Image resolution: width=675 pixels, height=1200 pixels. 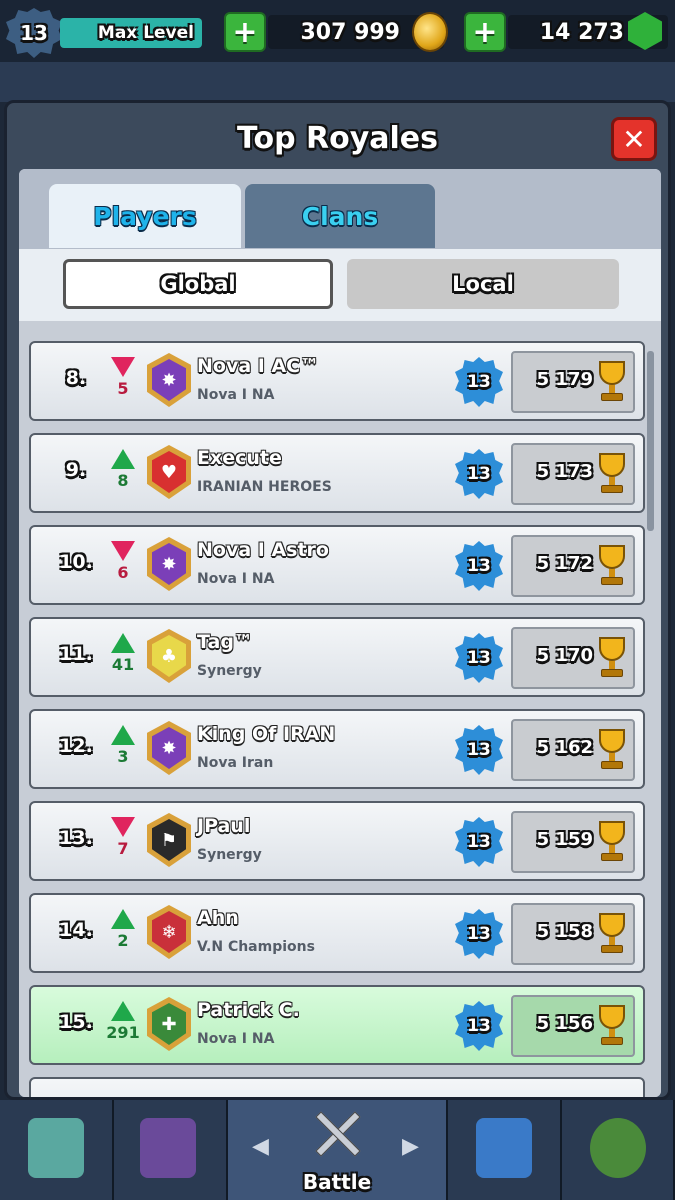 What do you see at coordinates (337, 933) in the screenshot?
I see `leaderboard-row: 14. 2 ❄ Ahn V.N Champions 13 5 158` at bounding box center [337, 933].